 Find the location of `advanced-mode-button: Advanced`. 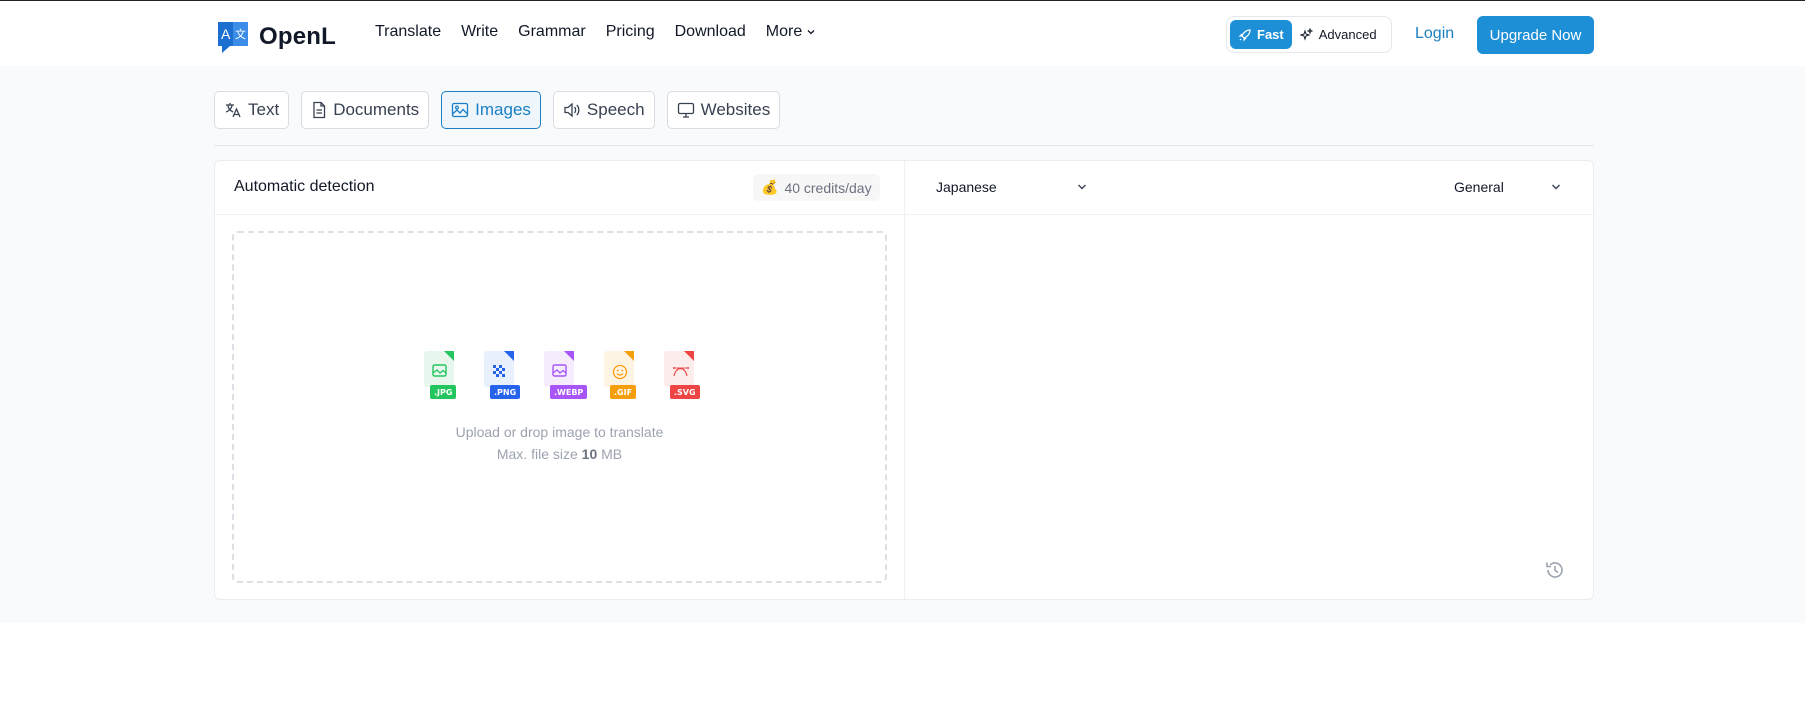

advanced-mode-button: Advanced is located at coordinates (1338, 34).